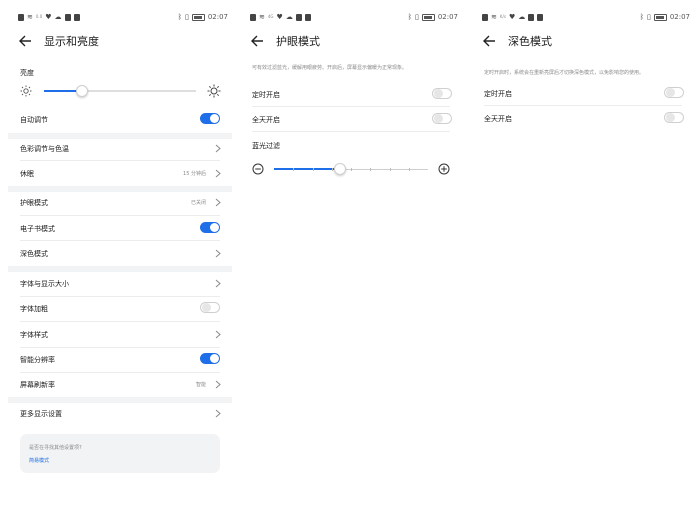 This screenshot has height=509, width=700. Describe the element at coordinates (502, 16) in the screenshot. I see `network-speed: K/s` at that location.